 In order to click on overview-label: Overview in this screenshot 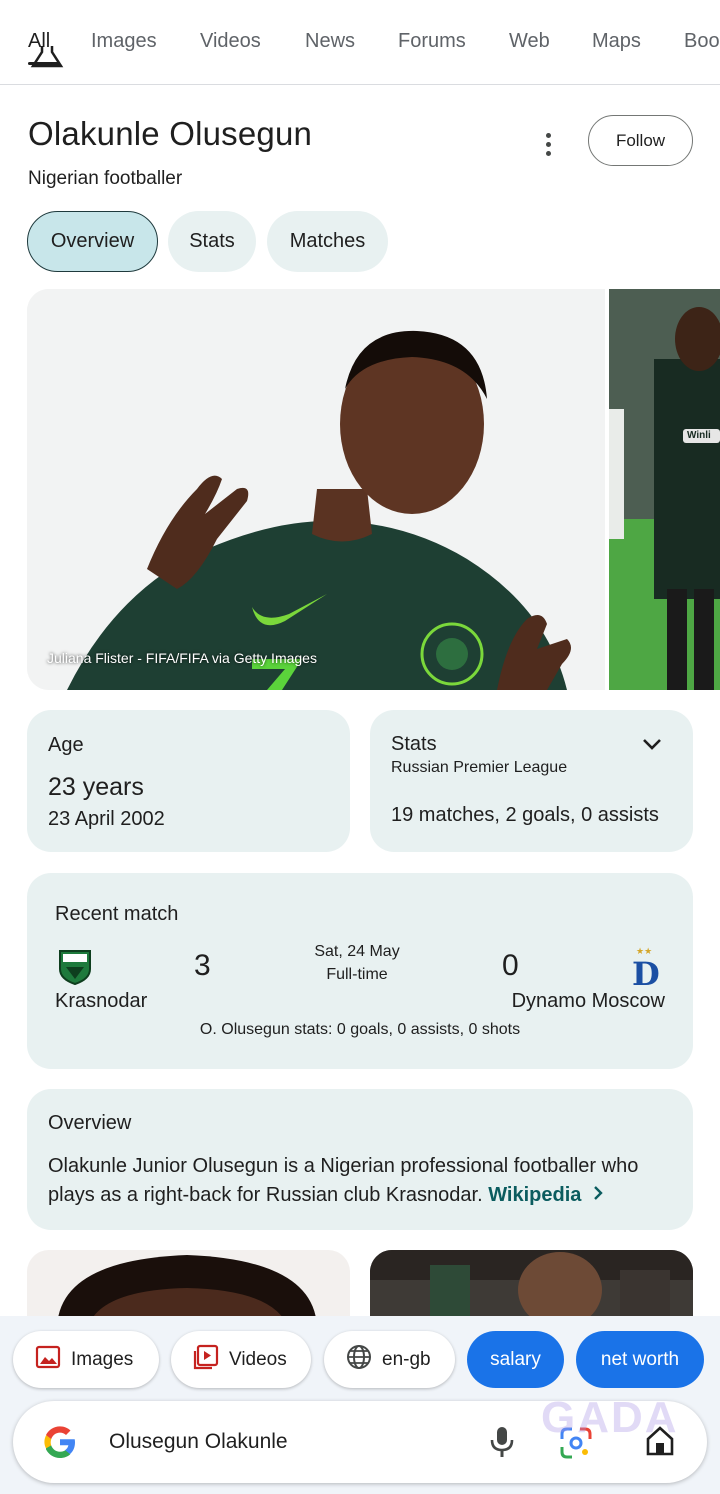, I will do `click(90, 1123)`.